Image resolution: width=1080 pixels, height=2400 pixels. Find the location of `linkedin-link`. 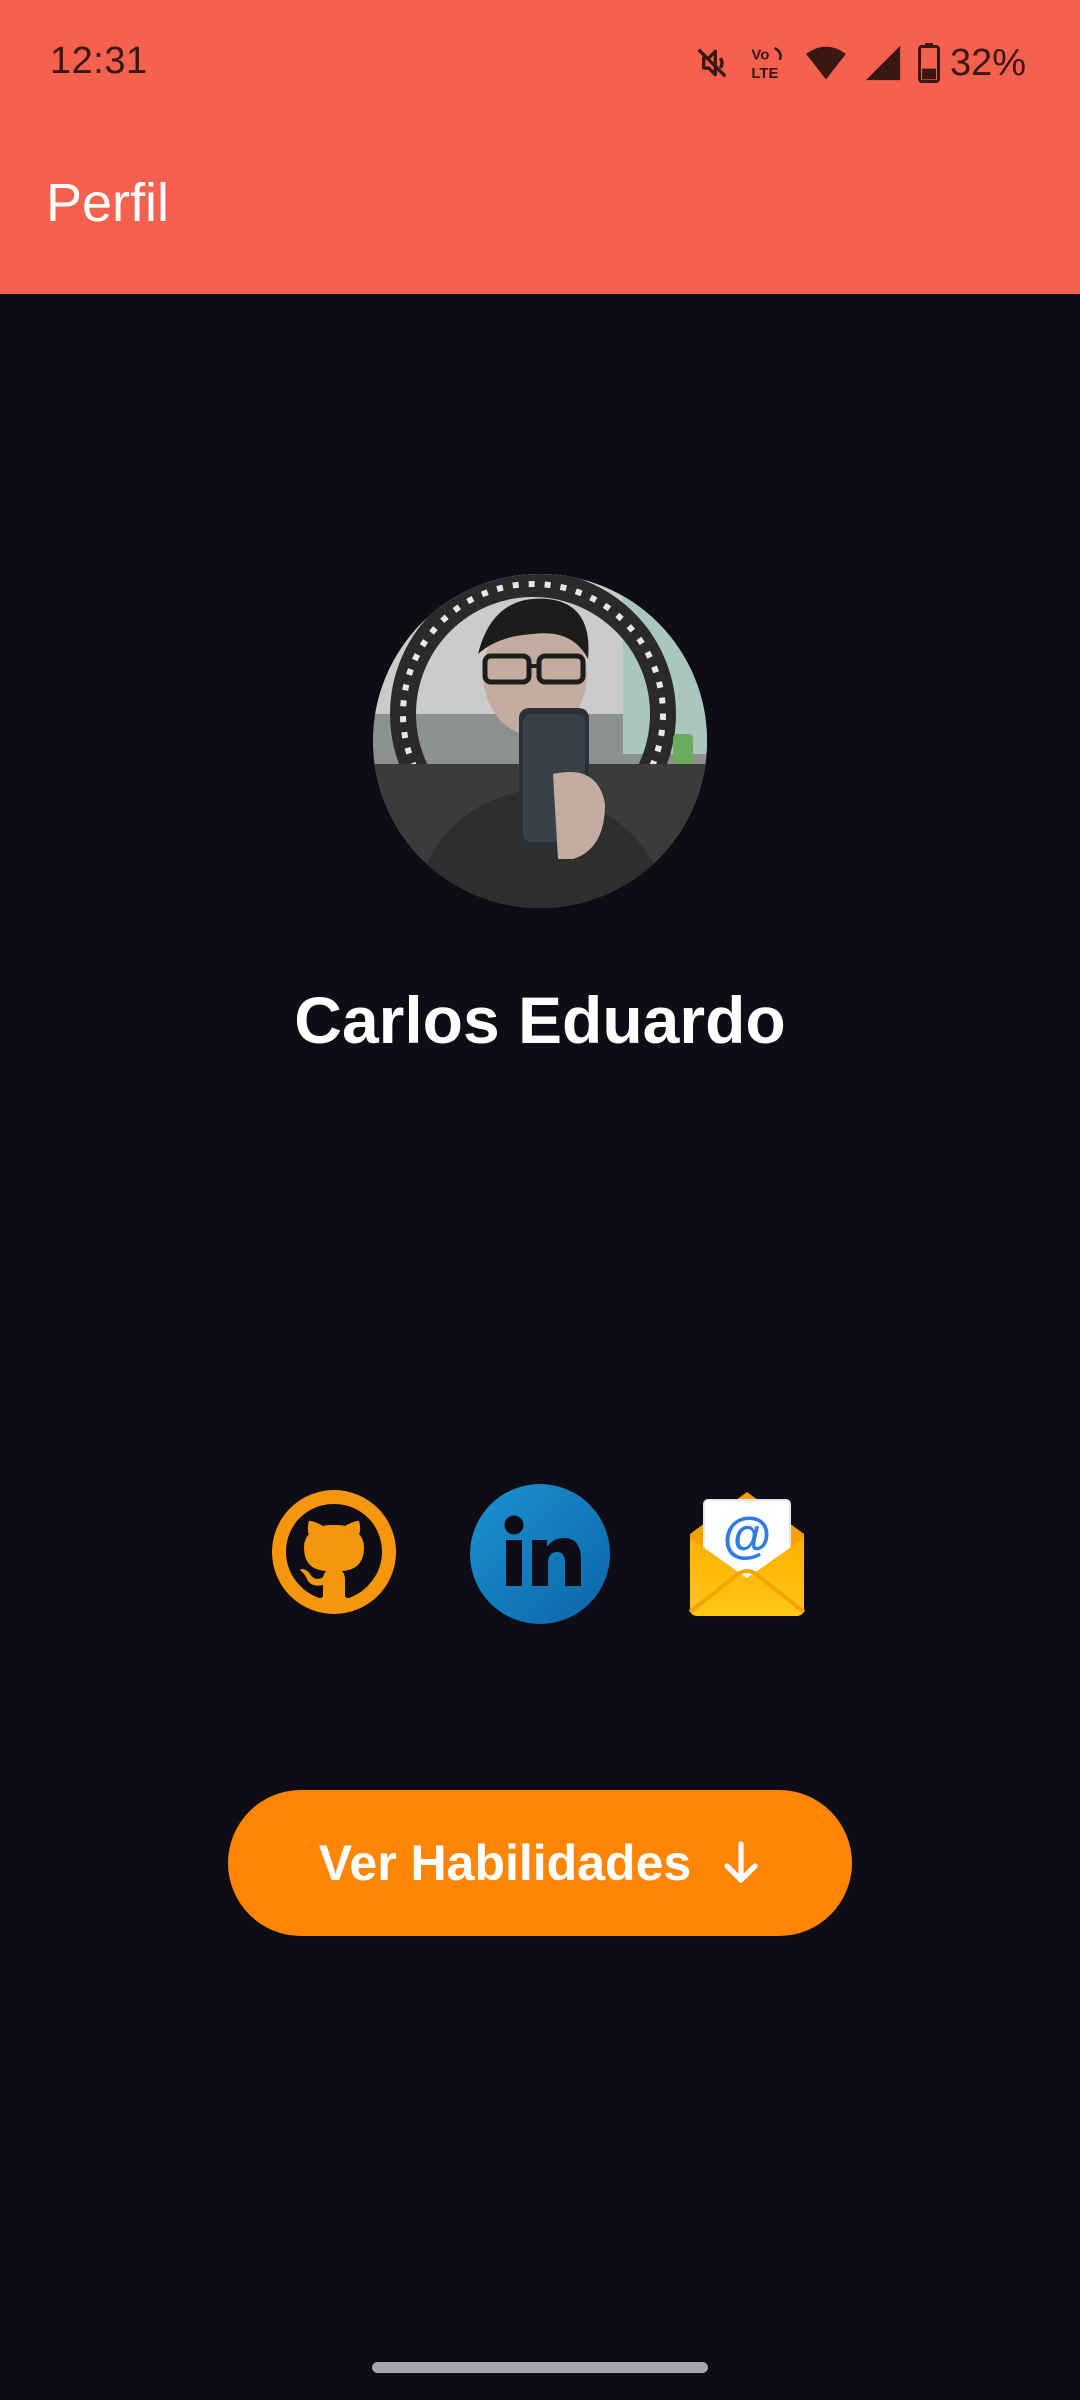

linkedin-link is located at coordinates (540, 1554).